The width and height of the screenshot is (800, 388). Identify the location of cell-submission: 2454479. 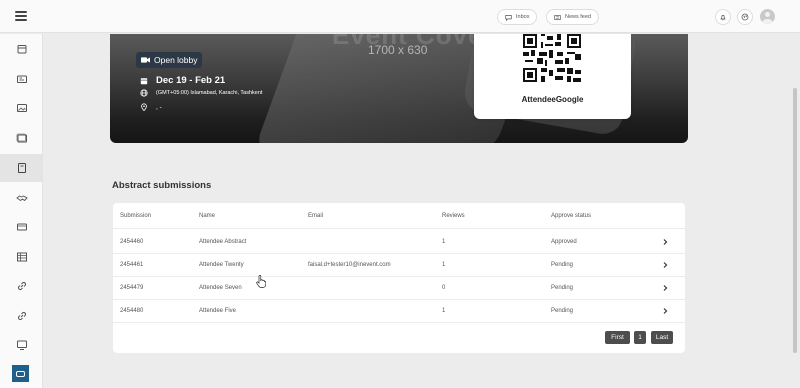
(132, 288).